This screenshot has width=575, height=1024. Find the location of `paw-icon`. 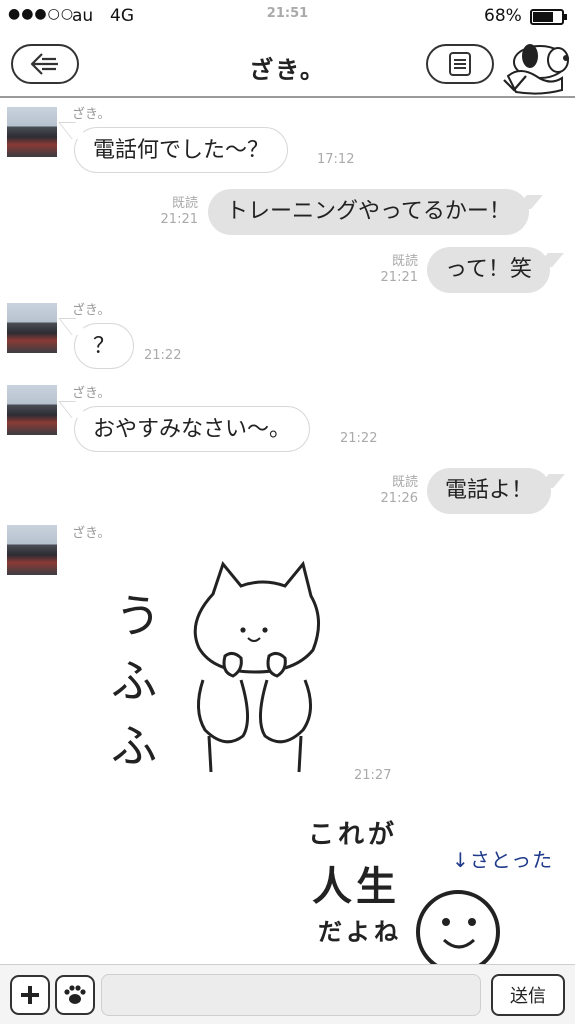

paw-icon is located at coordinates (75, 994).